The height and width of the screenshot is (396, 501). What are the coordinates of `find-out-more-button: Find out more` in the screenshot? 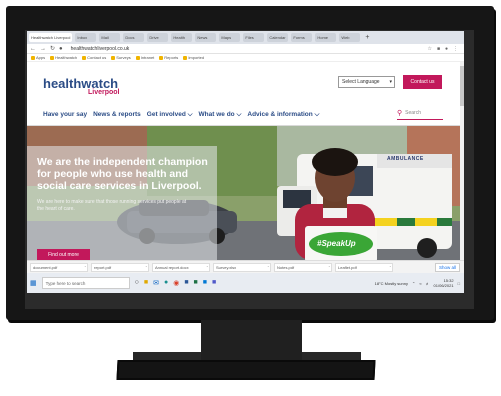 It's located at (63, 254).